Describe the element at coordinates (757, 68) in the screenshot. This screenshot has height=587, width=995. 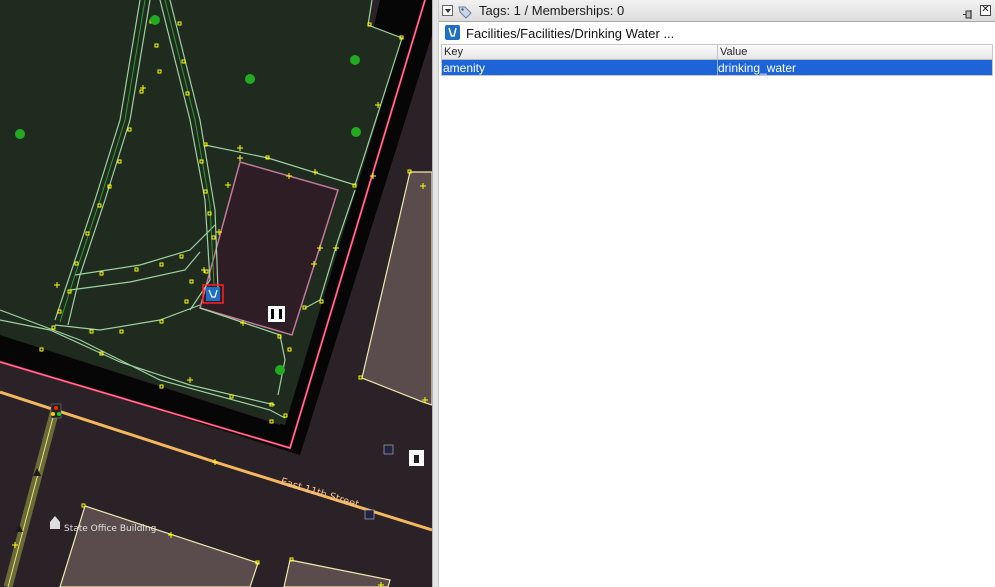
I see `tag-value-cell: drinking_water` at that location.